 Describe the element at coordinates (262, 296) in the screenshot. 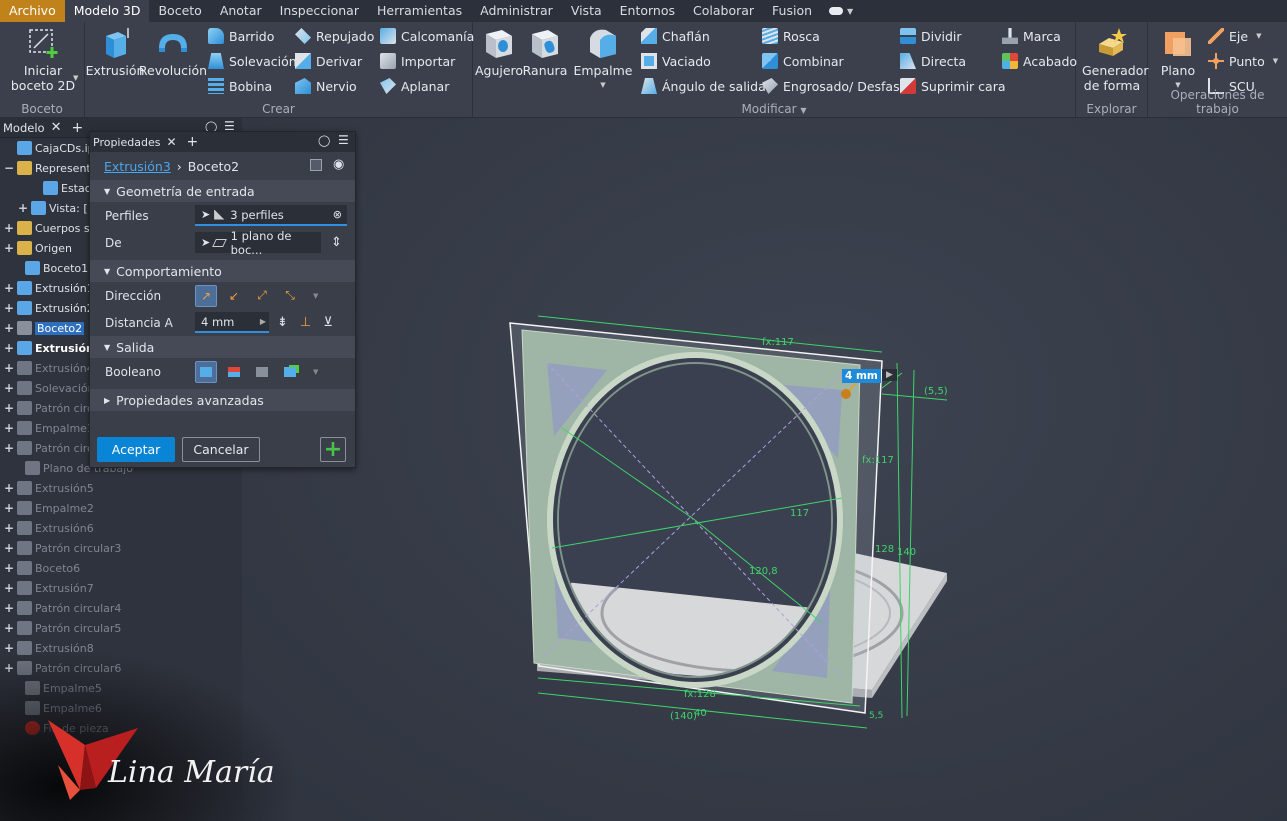

I see `direction-symmetric-button: ⤢` at that location.